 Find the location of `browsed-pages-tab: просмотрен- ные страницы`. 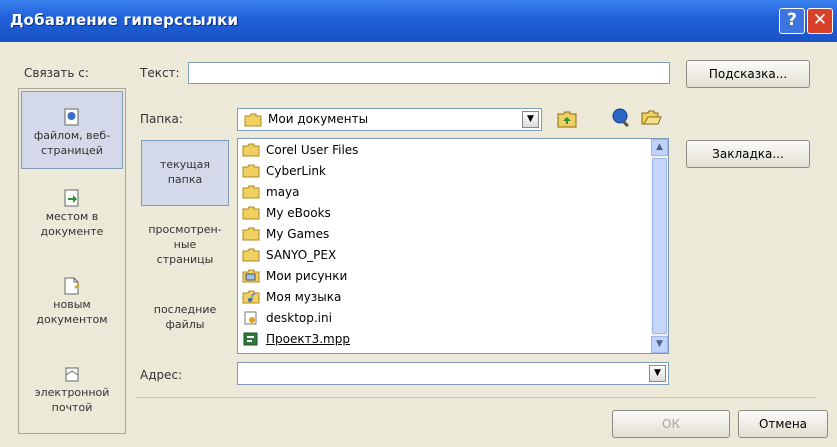

browsed-pages-tab: просмотрен- ные страницы is located at coordinates (185, 244).